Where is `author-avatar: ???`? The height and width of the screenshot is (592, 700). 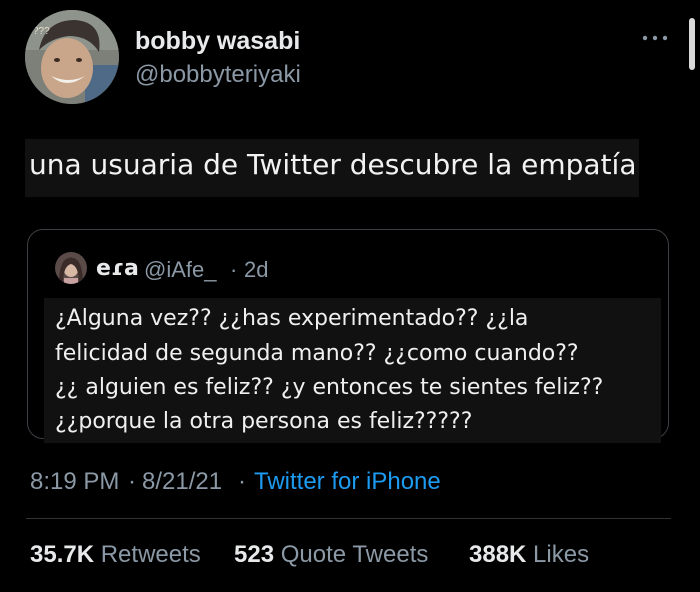 author-avatar: ??? is located at coordinates (72, 57).